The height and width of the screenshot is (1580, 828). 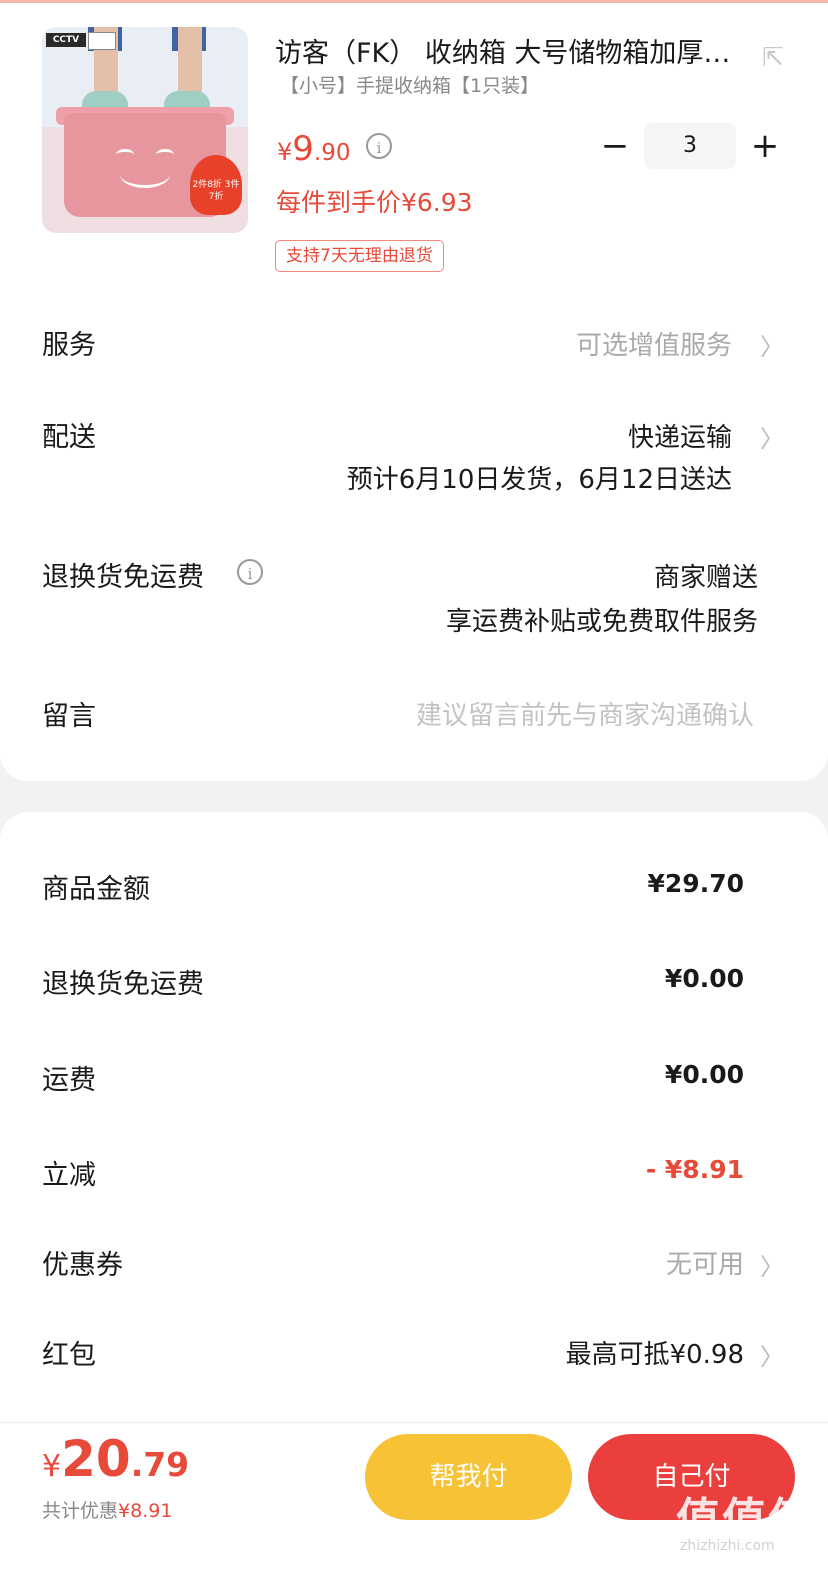 I want to click on delivery-label: 配送, so click(x=69, y=437).